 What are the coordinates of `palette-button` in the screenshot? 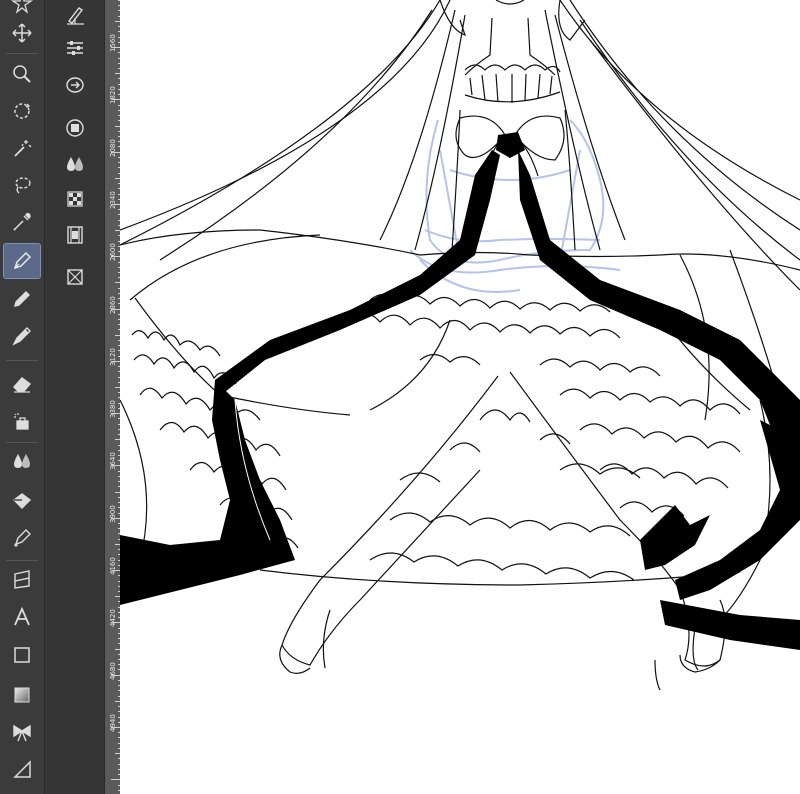 It's located at (75, 199).